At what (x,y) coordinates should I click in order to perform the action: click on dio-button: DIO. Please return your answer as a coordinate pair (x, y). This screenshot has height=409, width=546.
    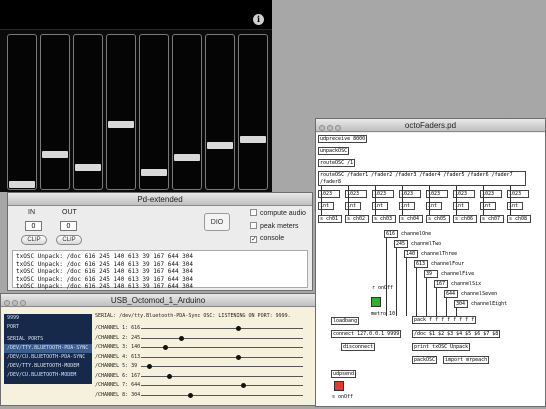
    Looking at the image, I should click on (217, 222).